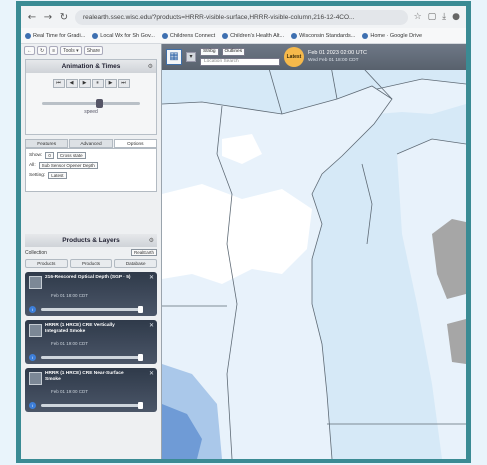  Describe the element at coordinates (418, 17) in the screenshot. I see `star-icon: ☆` at that location.